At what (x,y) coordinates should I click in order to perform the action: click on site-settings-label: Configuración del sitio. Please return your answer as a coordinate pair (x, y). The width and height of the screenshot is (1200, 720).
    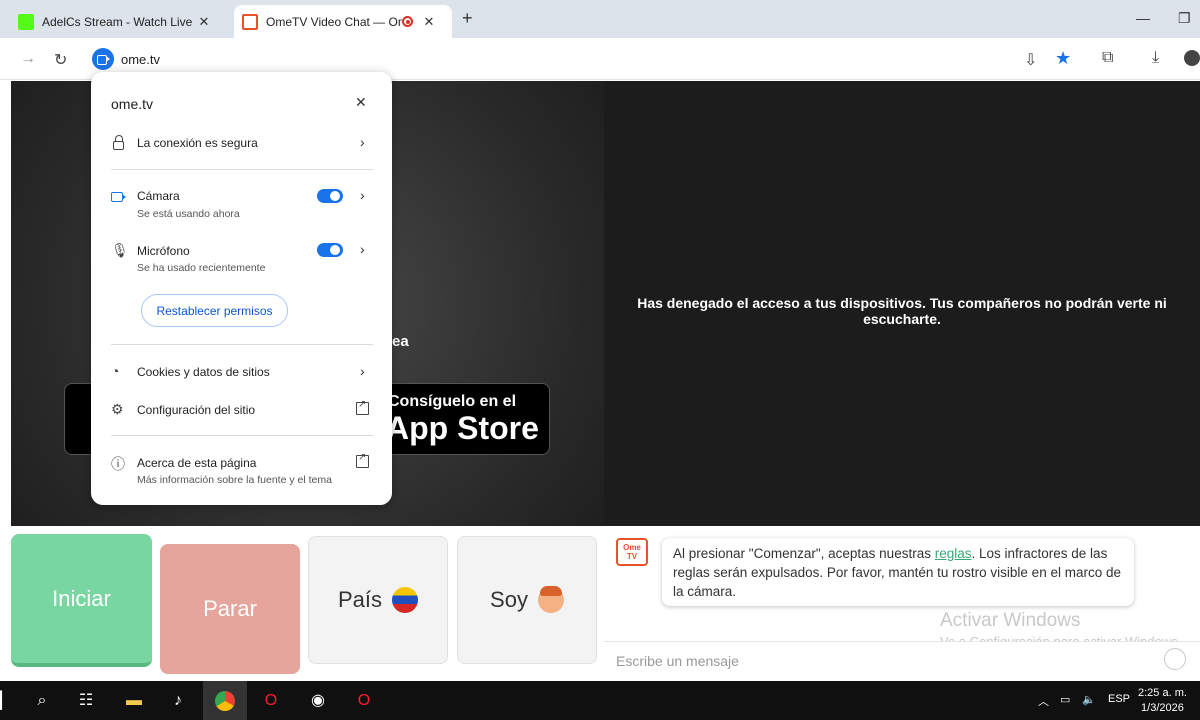
    Looking at the image, I should click on (196, 410).